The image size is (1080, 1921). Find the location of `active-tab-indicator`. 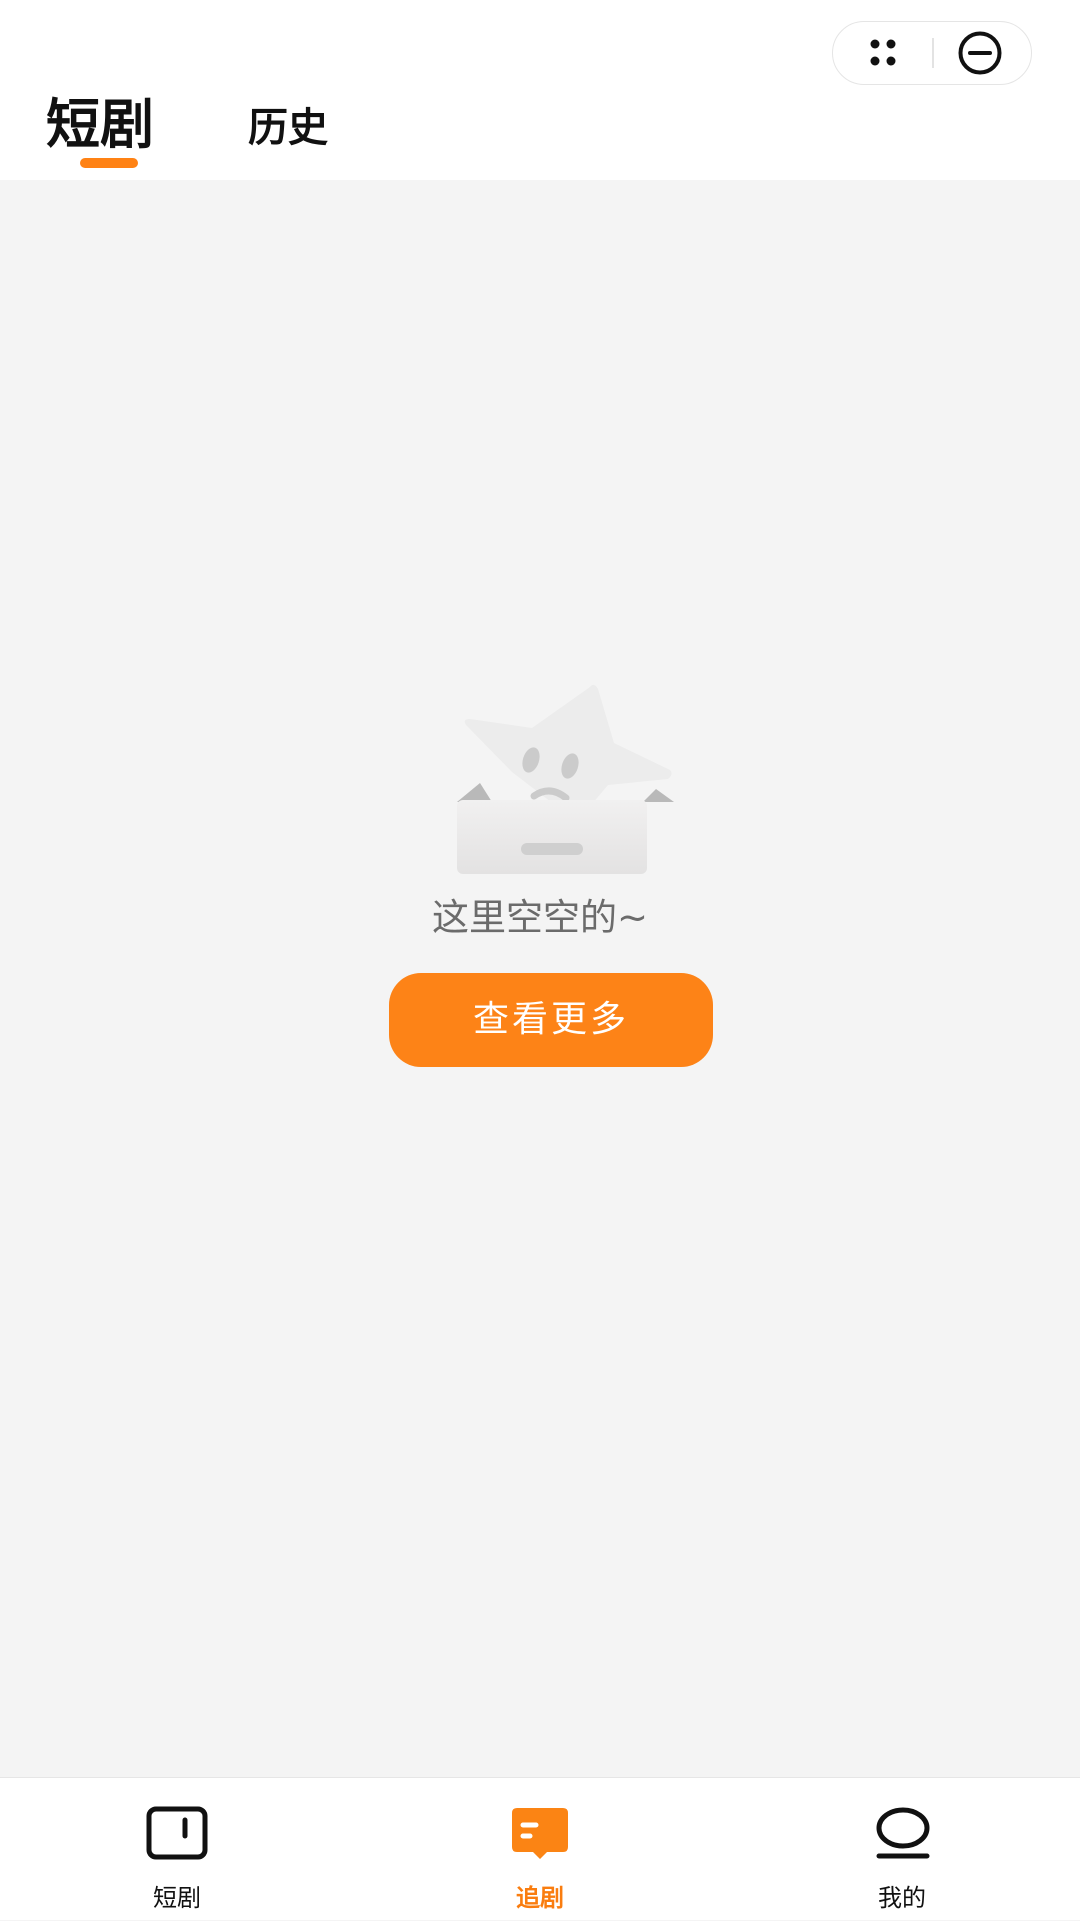

active-tab-indicator is located at coordinates (109, 163).